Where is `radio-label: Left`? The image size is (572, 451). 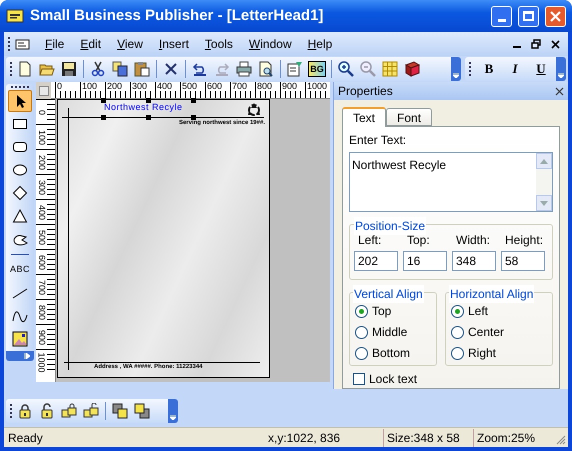 radio-label: Left is located at coordinates (478, 311).